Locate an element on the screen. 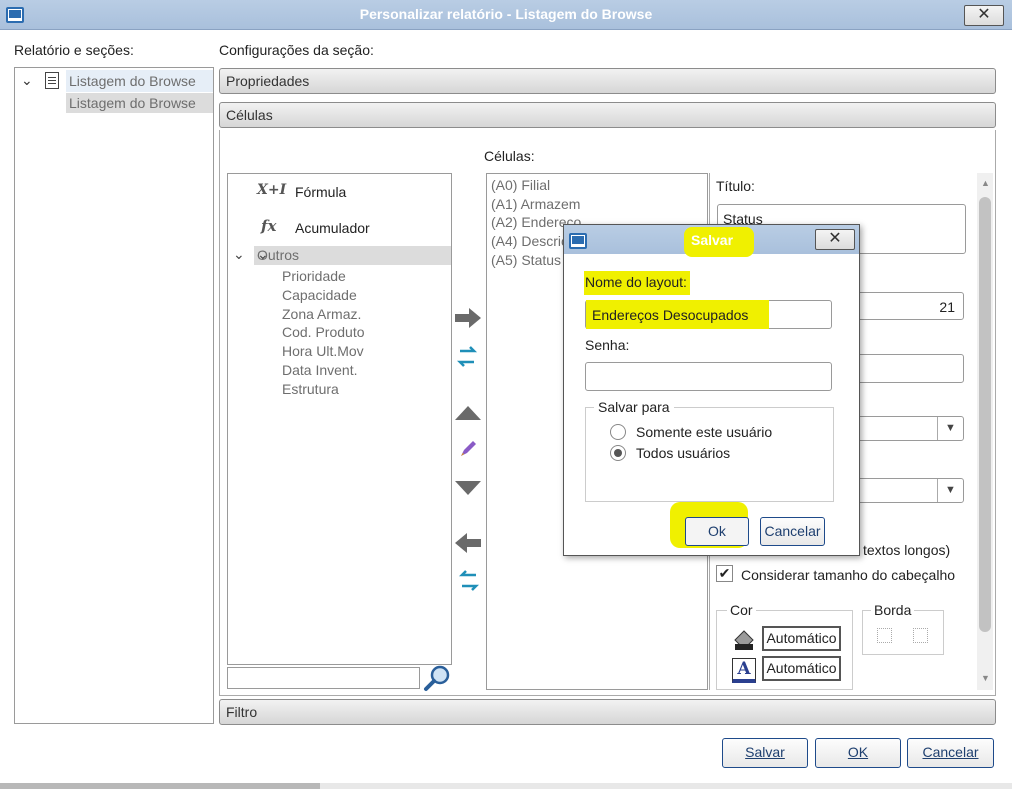 The image size is (1012, 789). dialog-title: Salvar is located at coordinates (712, 240).